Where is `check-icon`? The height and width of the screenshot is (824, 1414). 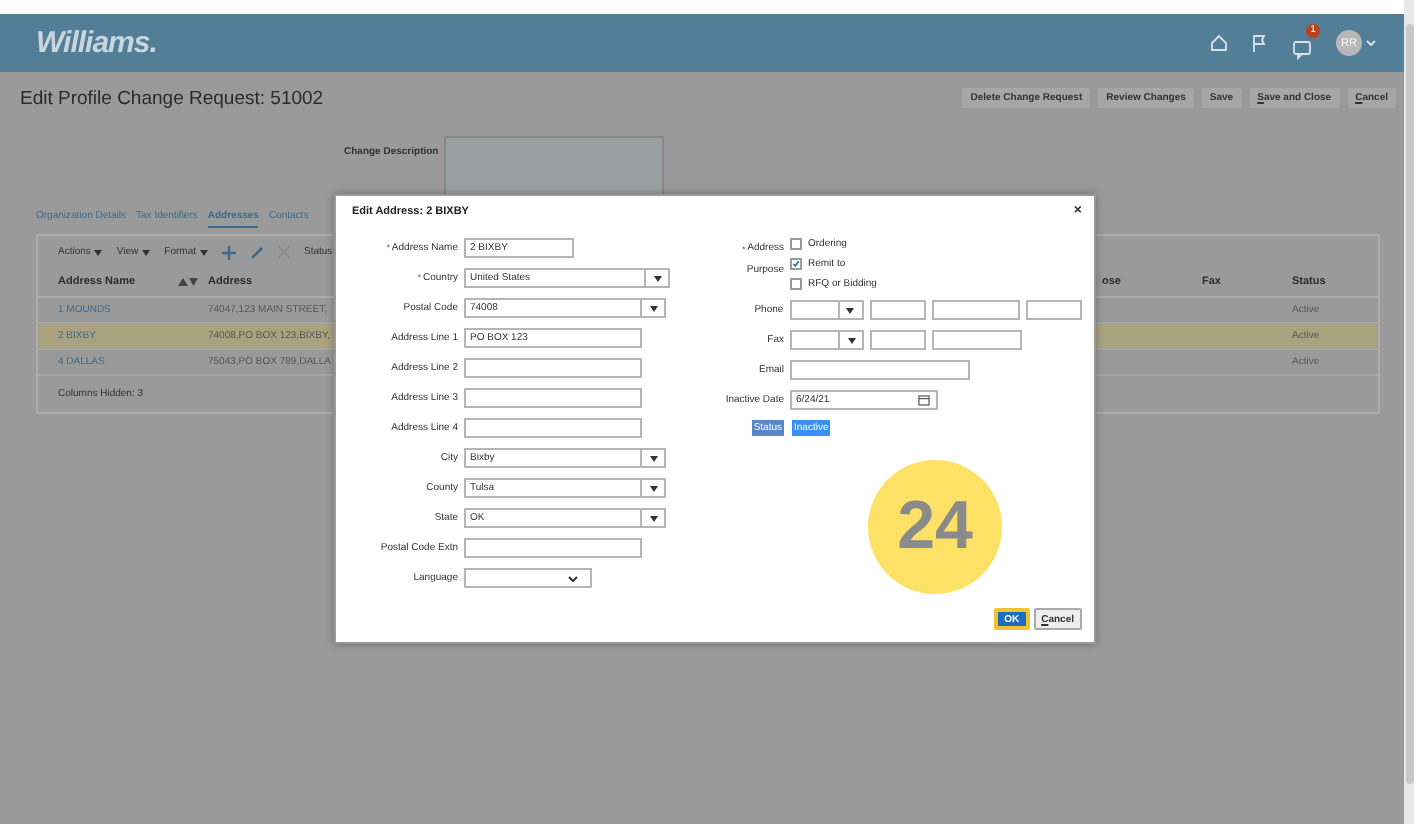
check-icon is located at coordinates (796, 264).